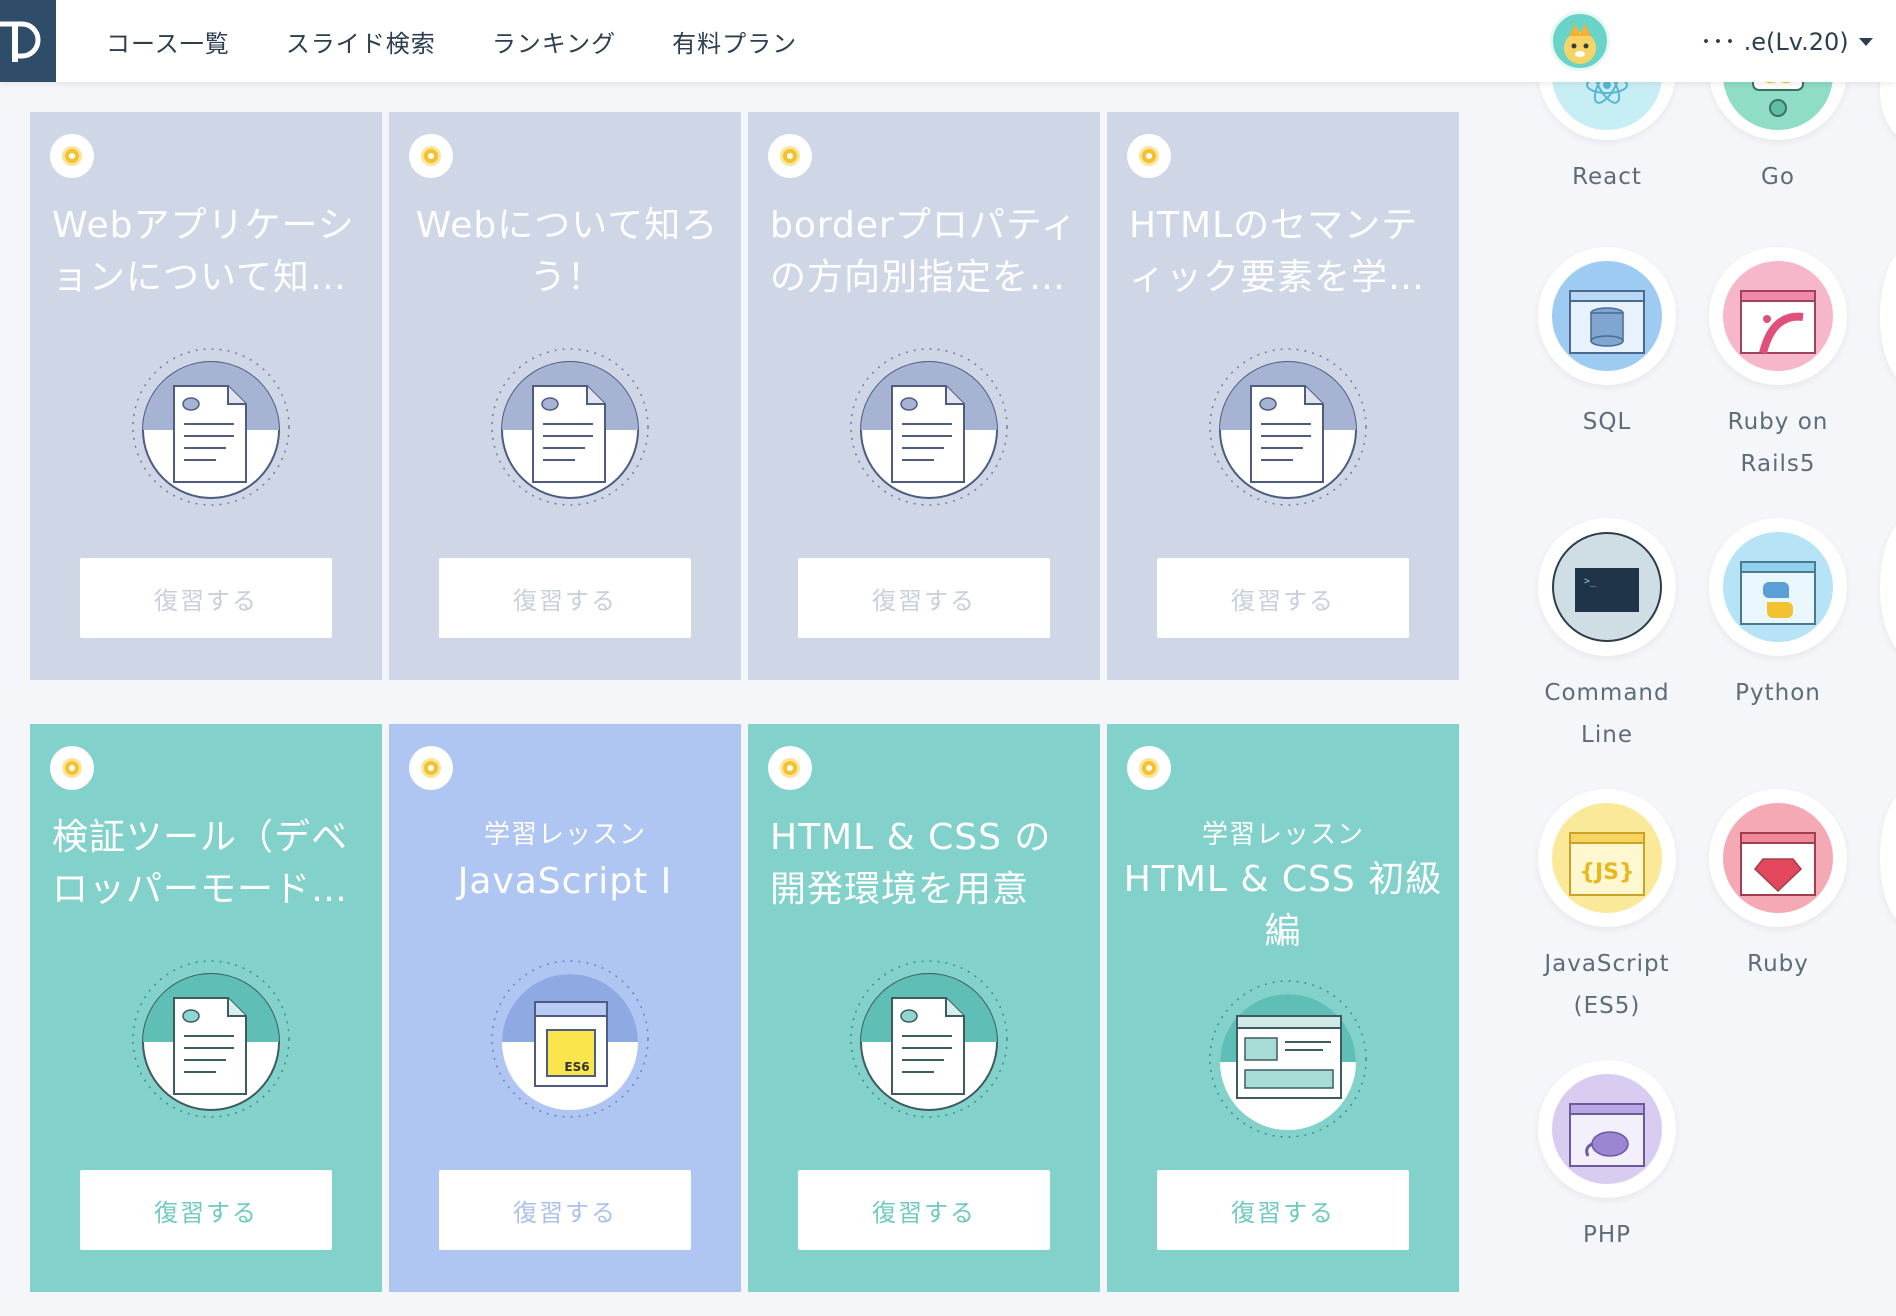  What do you see at coordinates (734, 41) in the screenshot?
I see `nav-paid-plan: 有料プラン` at bounding box center [734, 41].